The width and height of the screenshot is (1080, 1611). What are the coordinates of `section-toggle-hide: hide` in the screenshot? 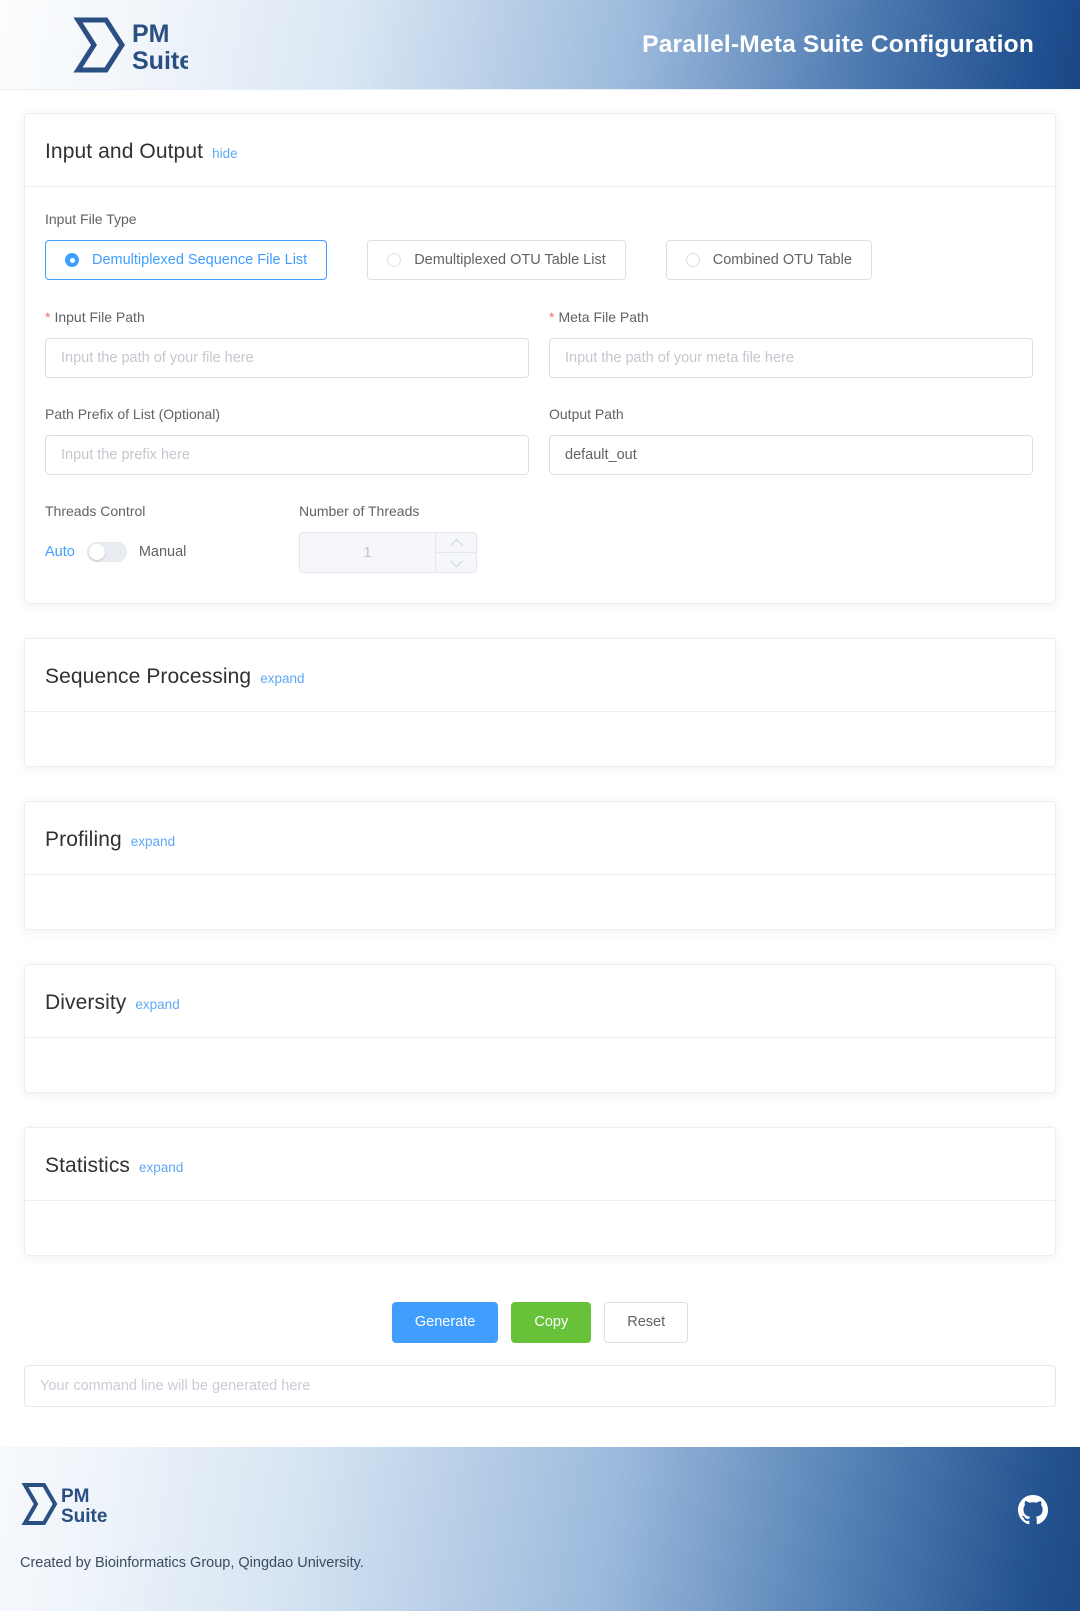 It's located at (225, 153).